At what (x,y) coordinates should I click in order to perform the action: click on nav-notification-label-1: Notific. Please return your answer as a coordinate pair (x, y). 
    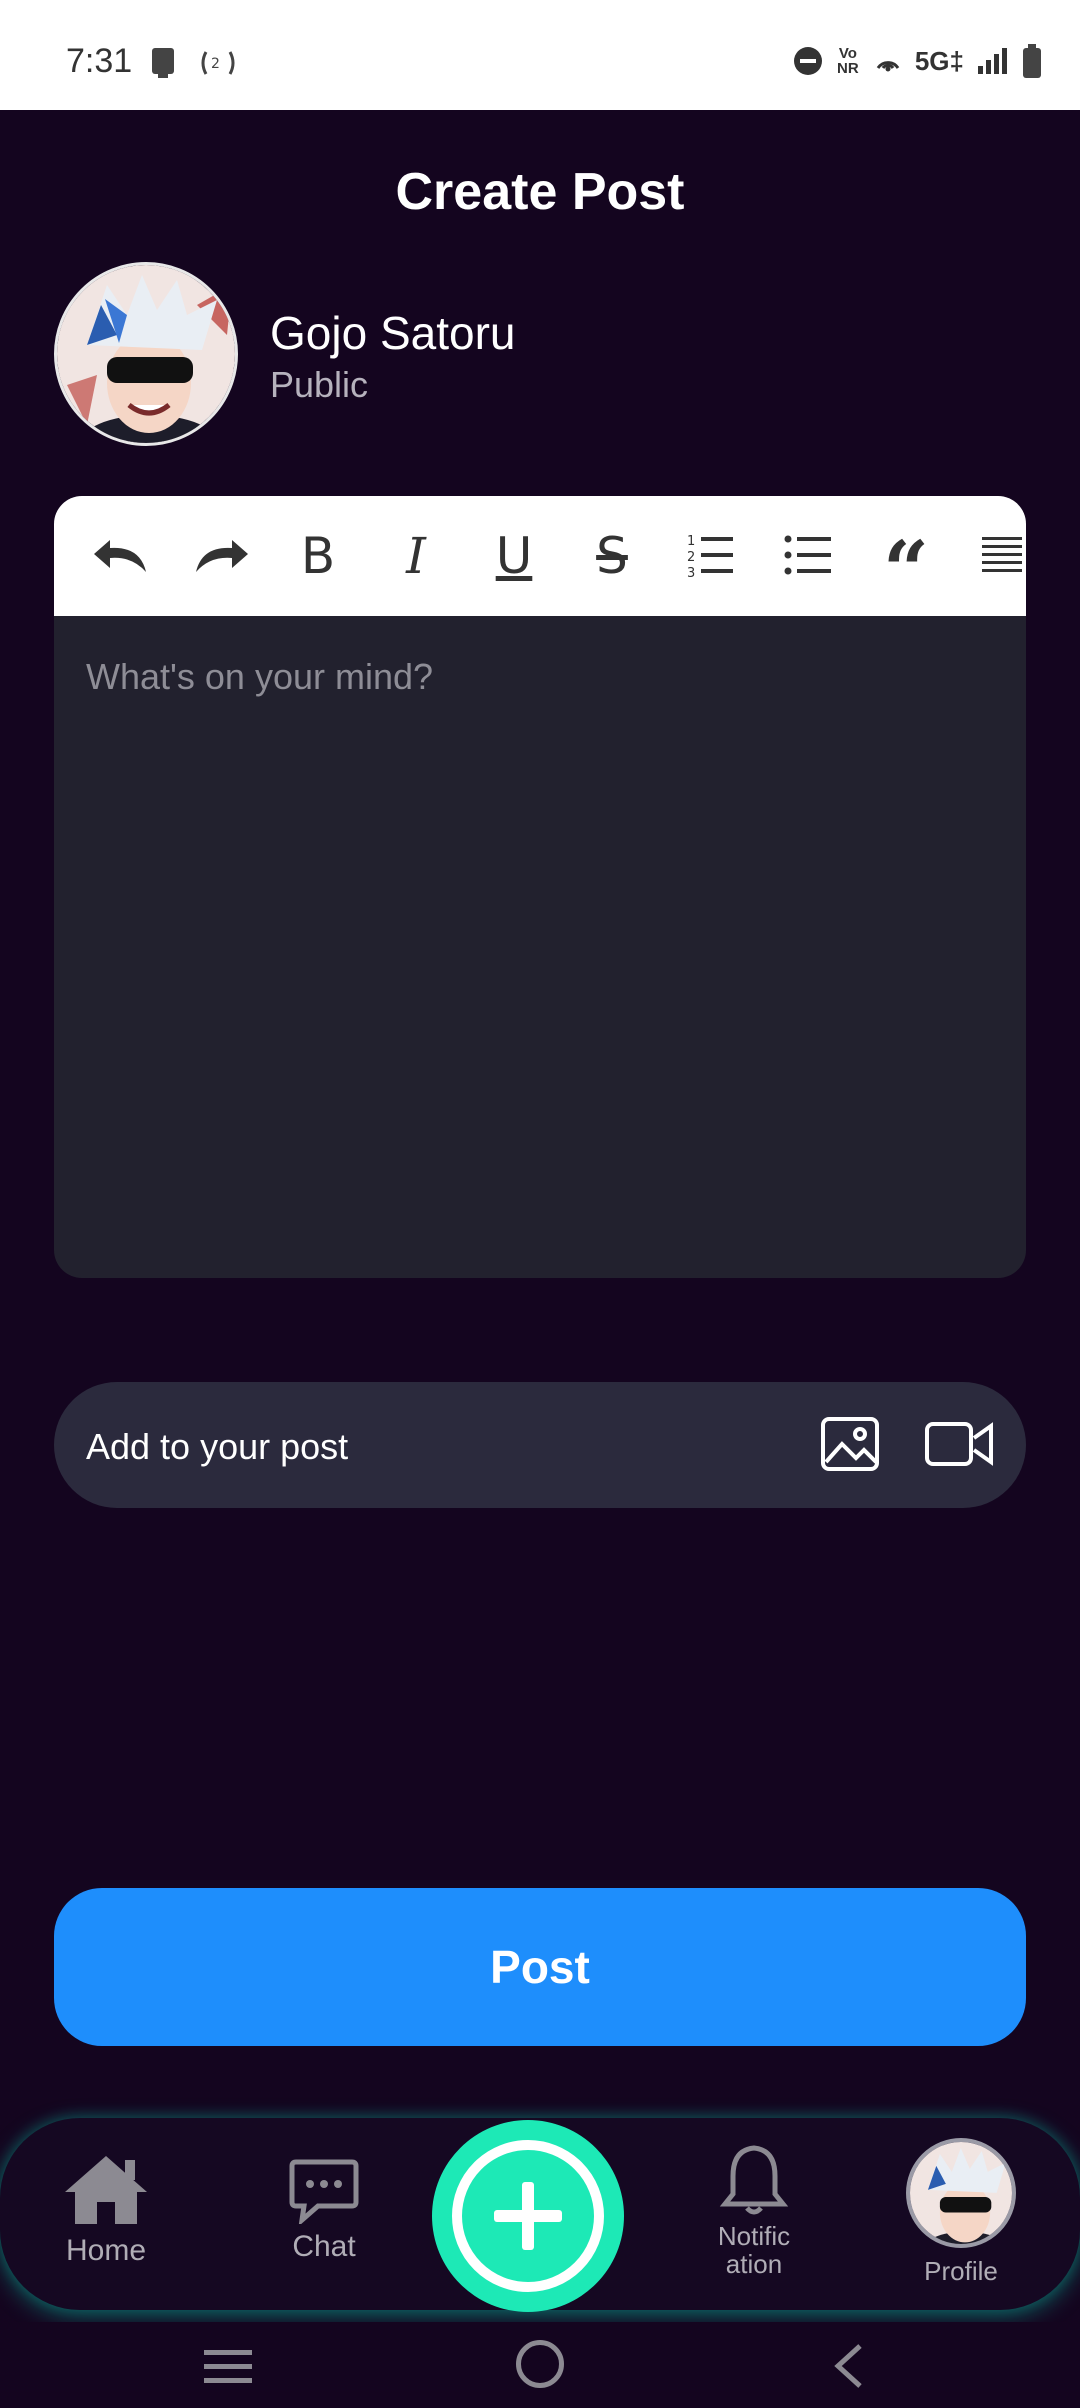
    Looking at the image, I should click on (754, 2236).